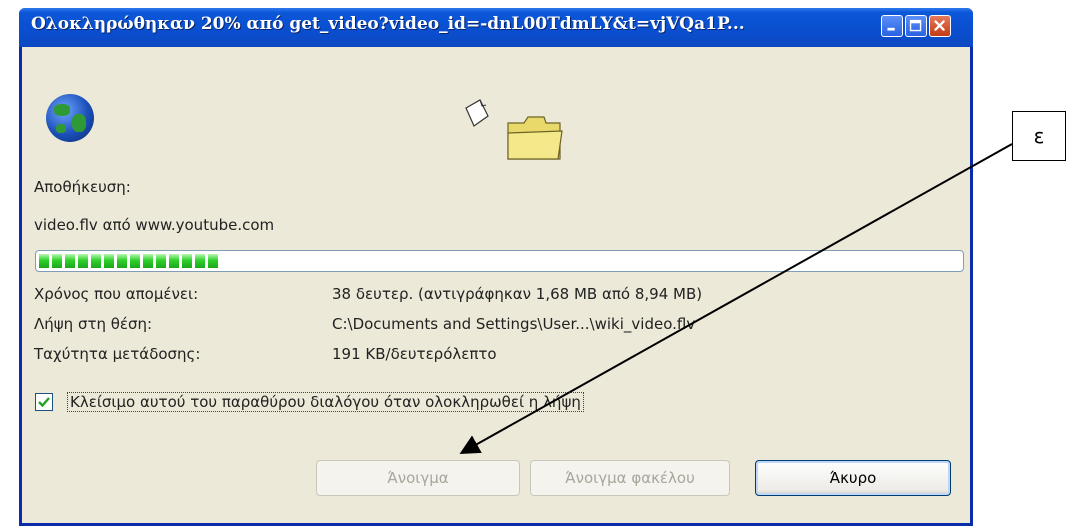 Image resolution: width=1067 pixels, height=527 pixels. Describe the element at coordinates (418, 478) in the screenshot. I see `open-button: Άνοιγμα` at that location.